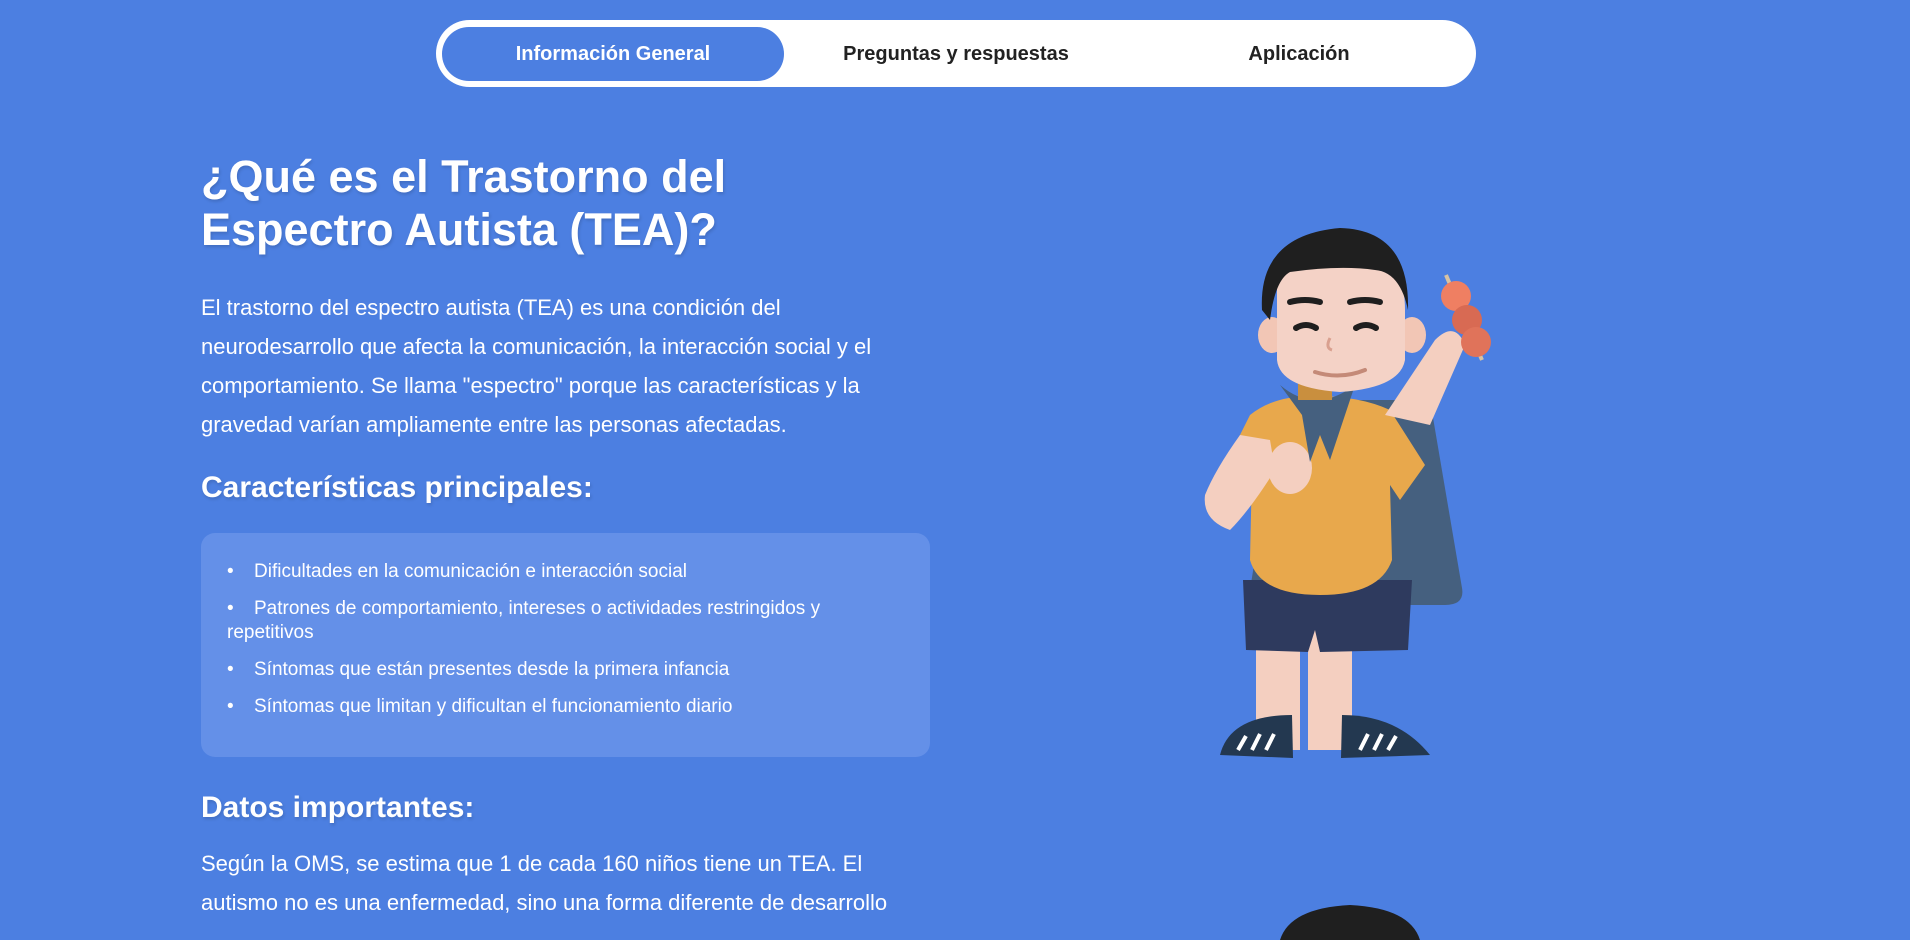 The width and height of the screenshot is (1910, 940). I want to click on second-character-illustration, so click(1350, 922).